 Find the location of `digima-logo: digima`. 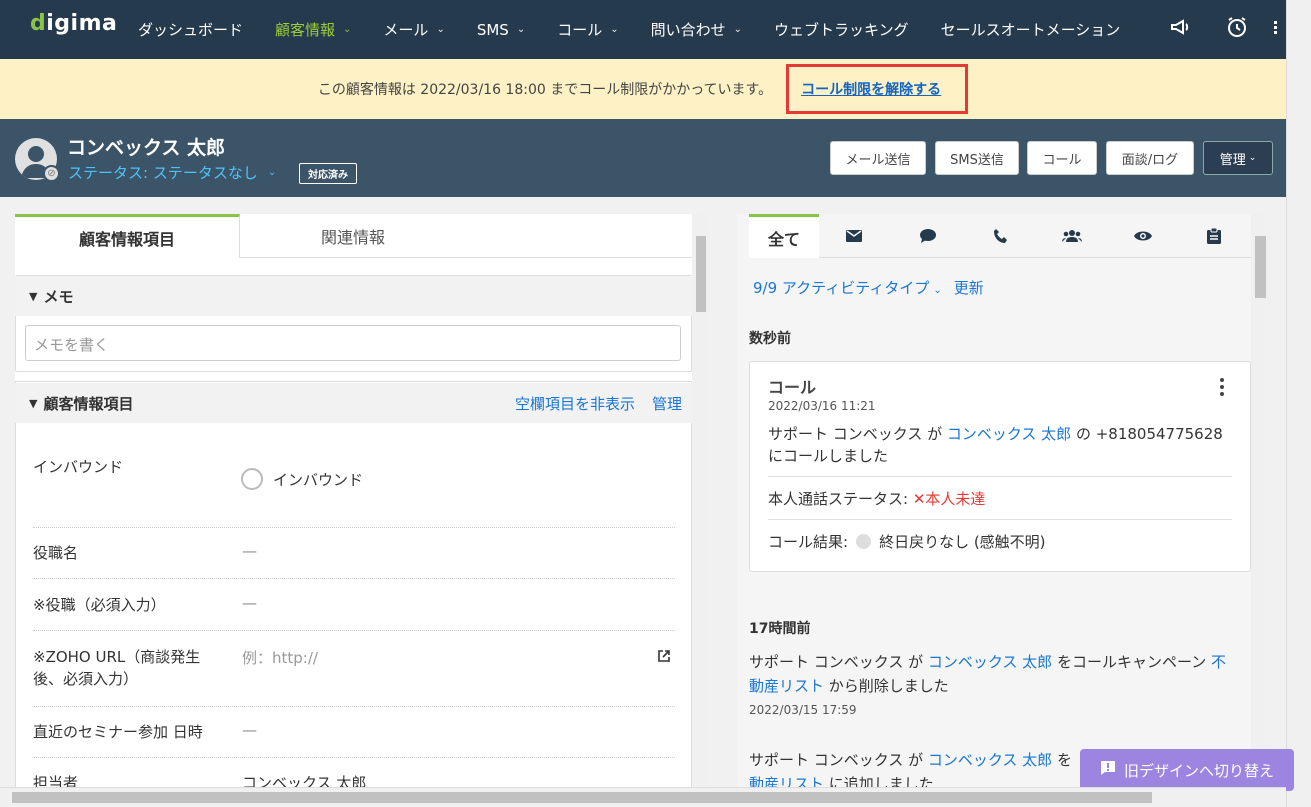

digima-logo: digima is located at coordinates (73, 23).